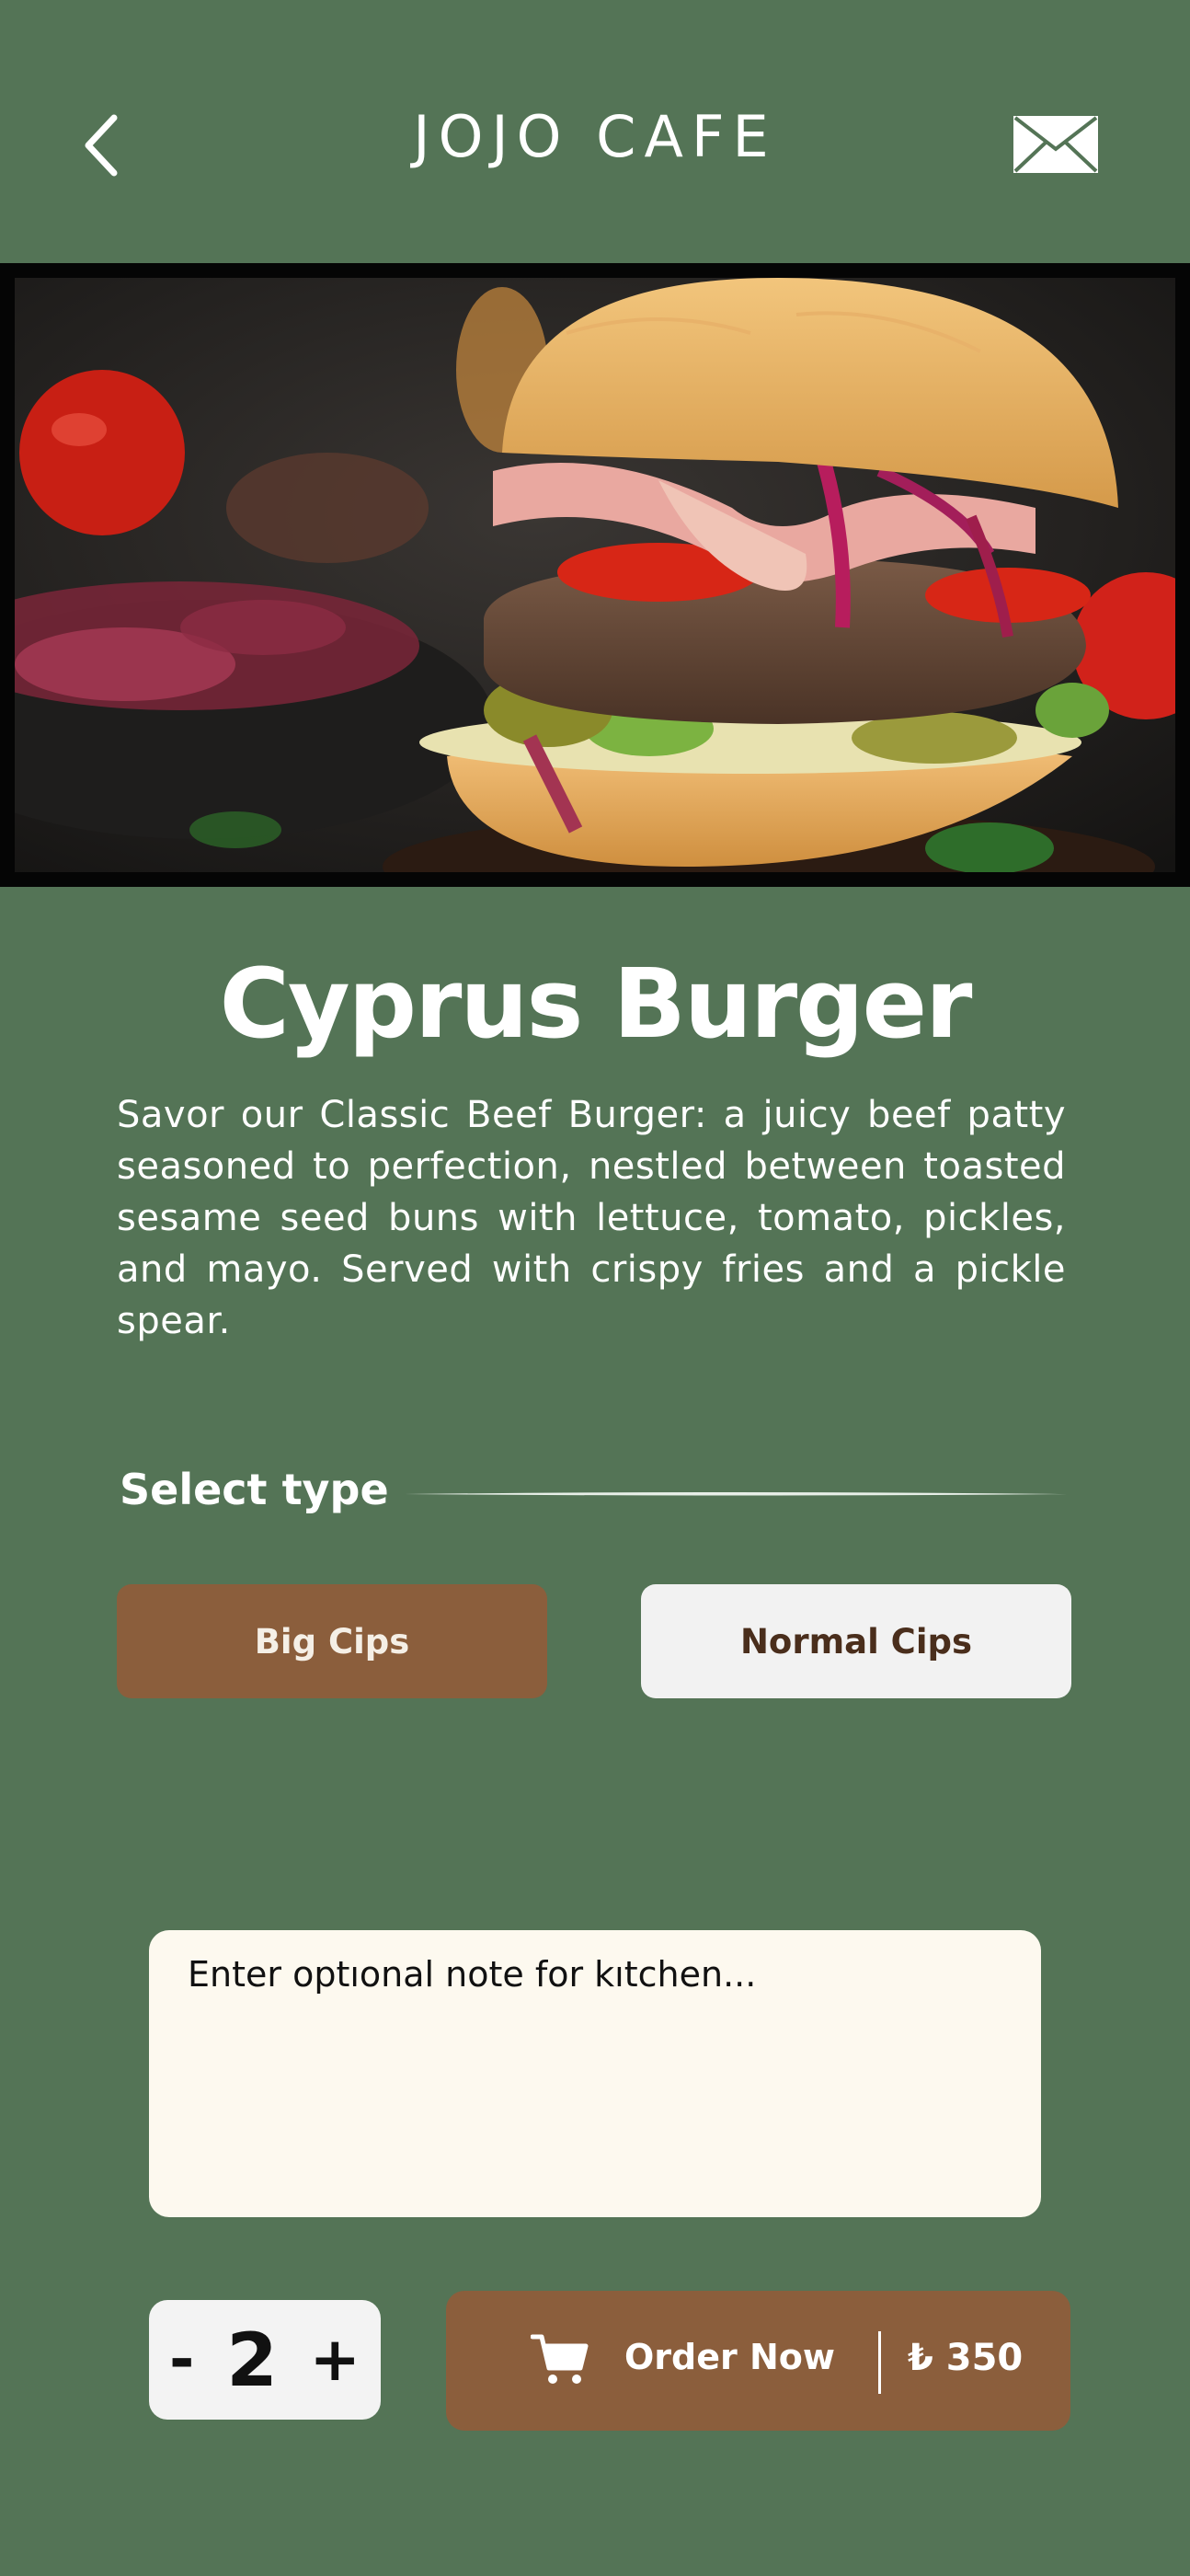 The width and height of the screenshot is (1190, 2576). Describe the element at coordinates (879, 2362) in the screenshot. I see `order-divider` at that location.